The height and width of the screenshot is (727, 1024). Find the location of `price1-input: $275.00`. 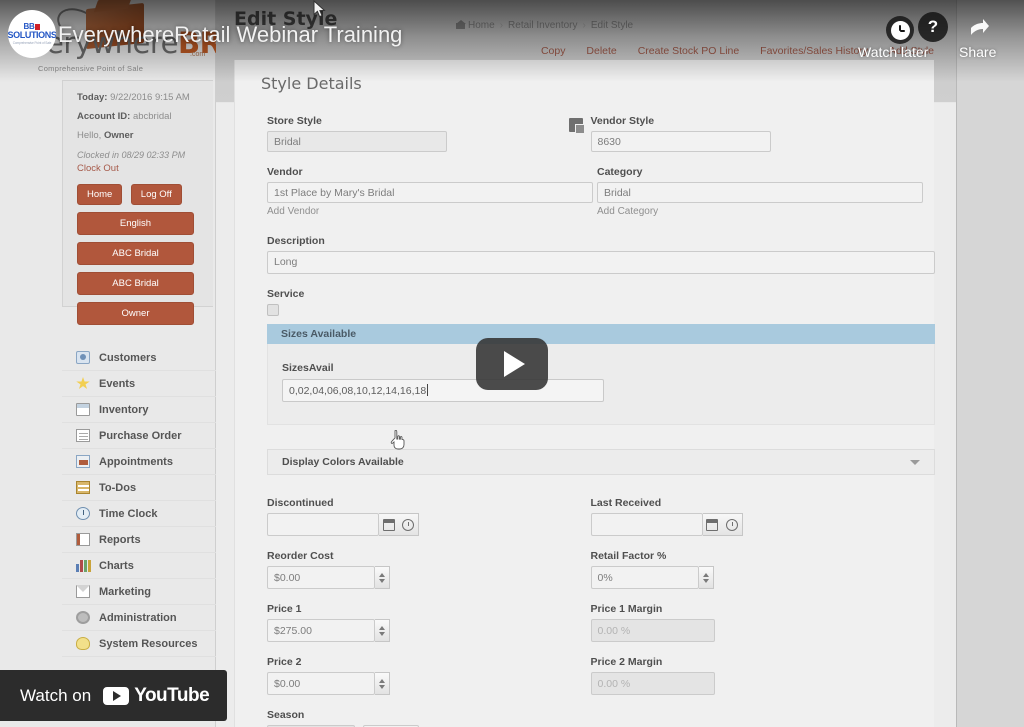

price1-input: $275.00 is located at coordinates (321, 630).